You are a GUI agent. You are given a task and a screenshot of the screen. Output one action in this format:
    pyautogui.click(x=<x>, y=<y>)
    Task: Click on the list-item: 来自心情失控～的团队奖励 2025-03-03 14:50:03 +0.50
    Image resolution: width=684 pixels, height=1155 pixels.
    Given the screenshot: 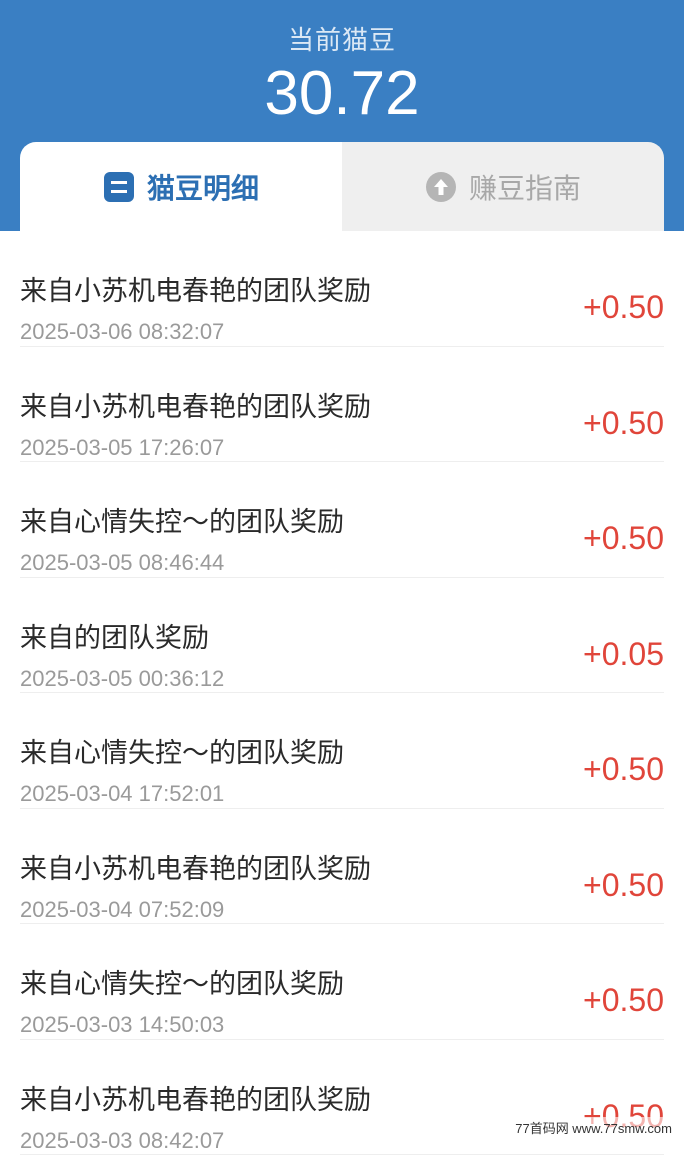 What is the action you would take?
    pyautogui.click(x=342, y=982)
    